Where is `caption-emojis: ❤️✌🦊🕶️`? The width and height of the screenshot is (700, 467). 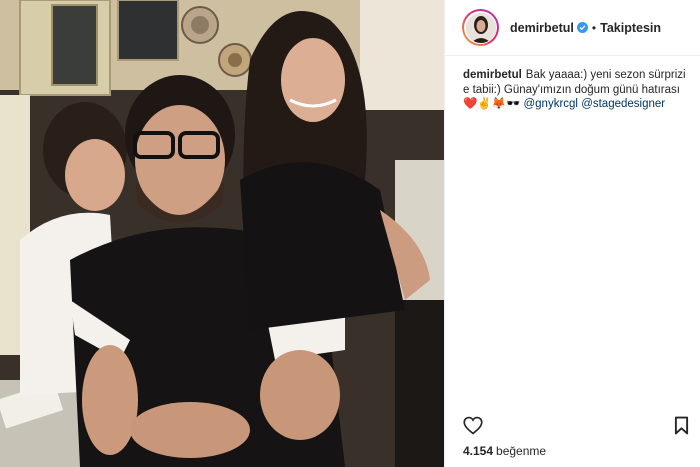 caption-emojis: ❤️✌🦊🕶️ is located at coordinates (492, 104).